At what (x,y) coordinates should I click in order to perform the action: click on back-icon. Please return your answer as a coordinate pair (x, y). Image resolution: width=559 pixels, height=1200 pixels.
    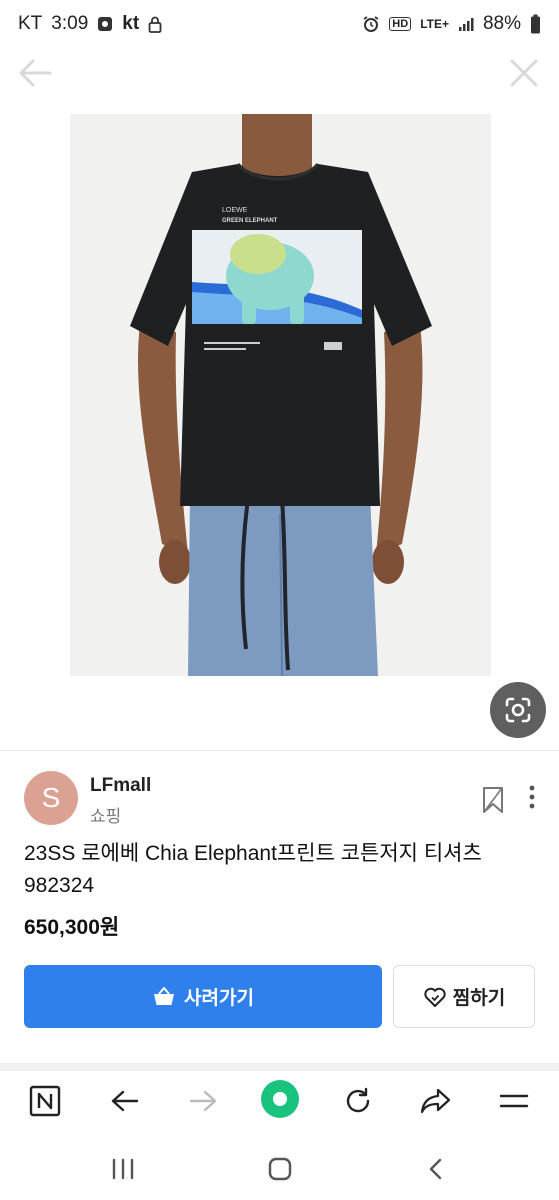
    Looking at the image, I should click on (125, 1101).